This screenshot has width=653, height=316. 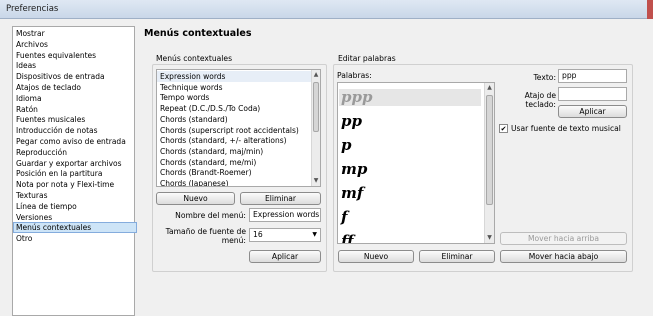 I want to click on menu-list-item: Expression words, so click(x=234, y=76).